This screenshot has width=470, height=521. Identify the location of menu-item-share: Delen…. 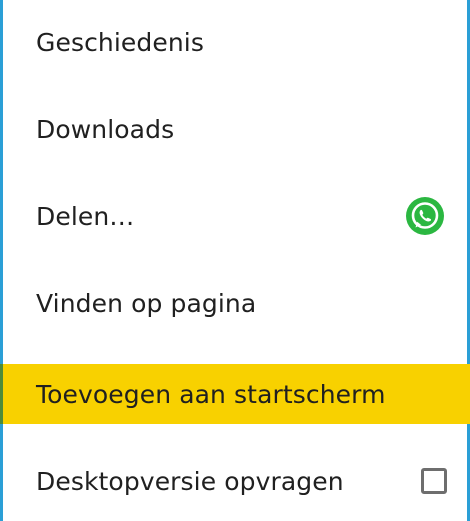
(235, 216).